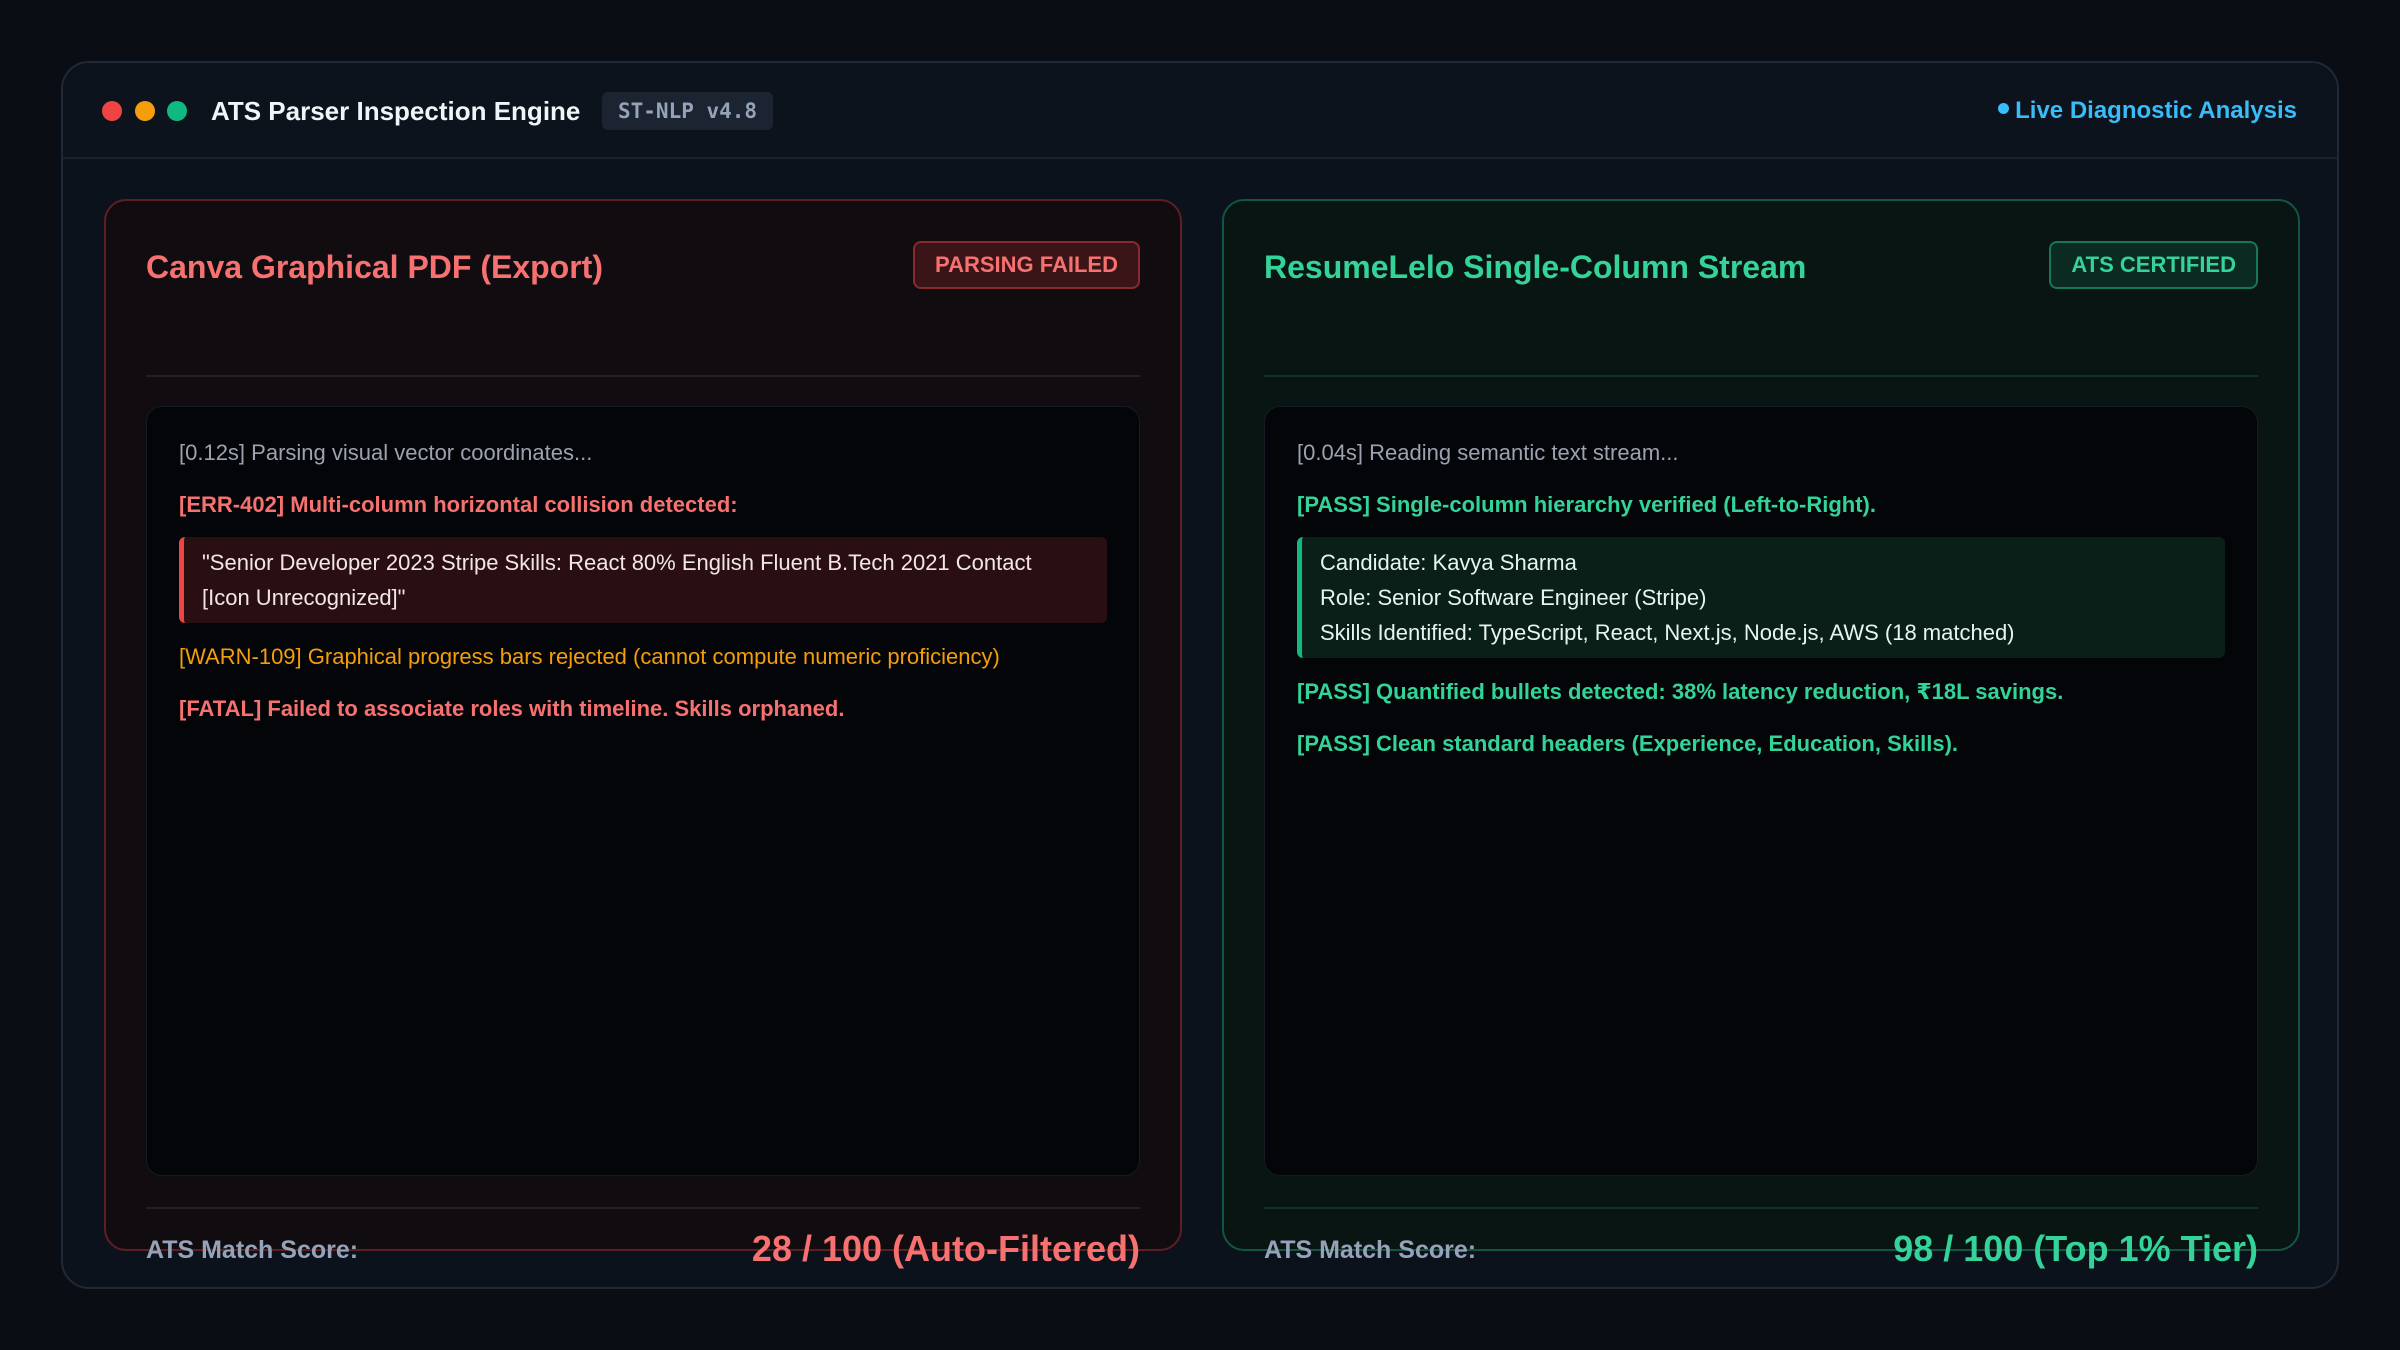 The height and width of the screenshot is (1350, 2400). I want to click on version-badge: ST-NLP v4.8, so click(688, 111).